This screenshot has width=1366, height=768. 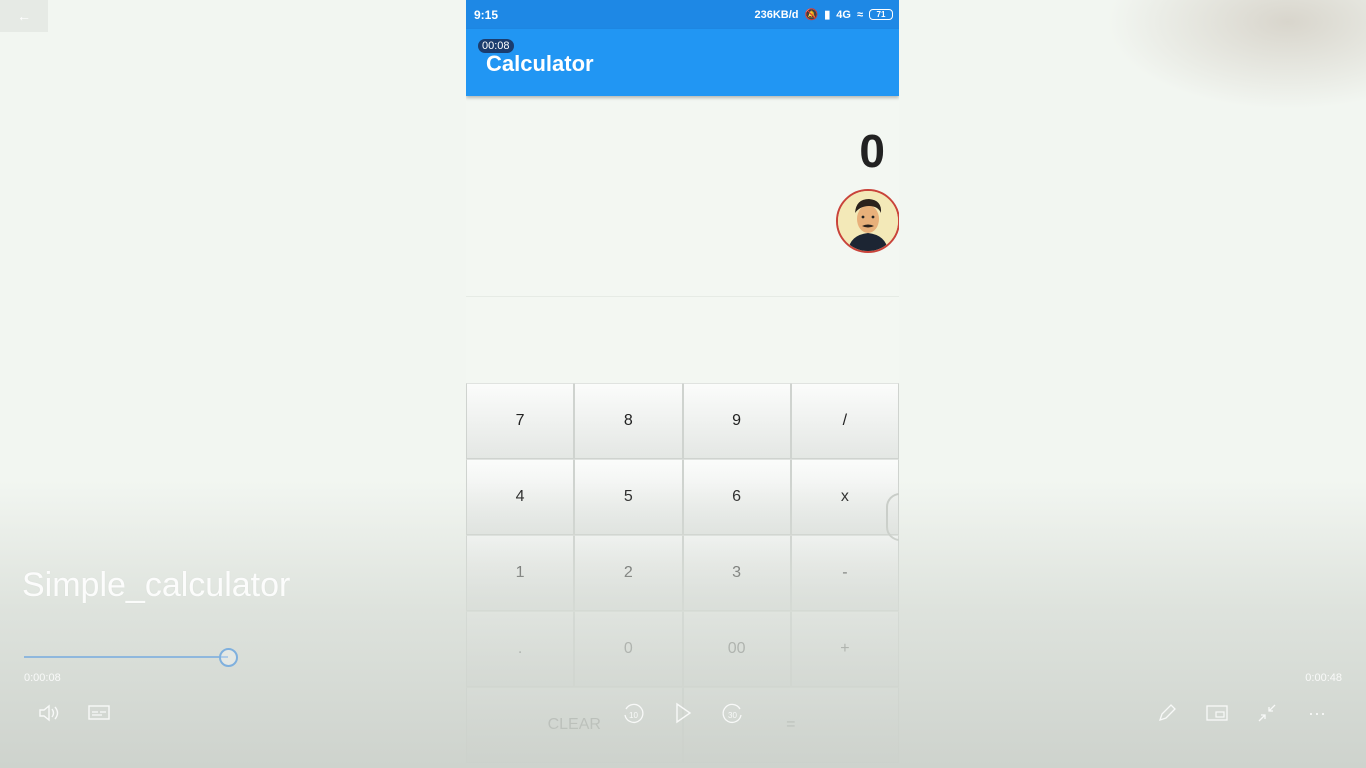 What do you see at coordinates (844, 649) in the screenshot?
I see `key-add: +` at bounding box center [844, 649].